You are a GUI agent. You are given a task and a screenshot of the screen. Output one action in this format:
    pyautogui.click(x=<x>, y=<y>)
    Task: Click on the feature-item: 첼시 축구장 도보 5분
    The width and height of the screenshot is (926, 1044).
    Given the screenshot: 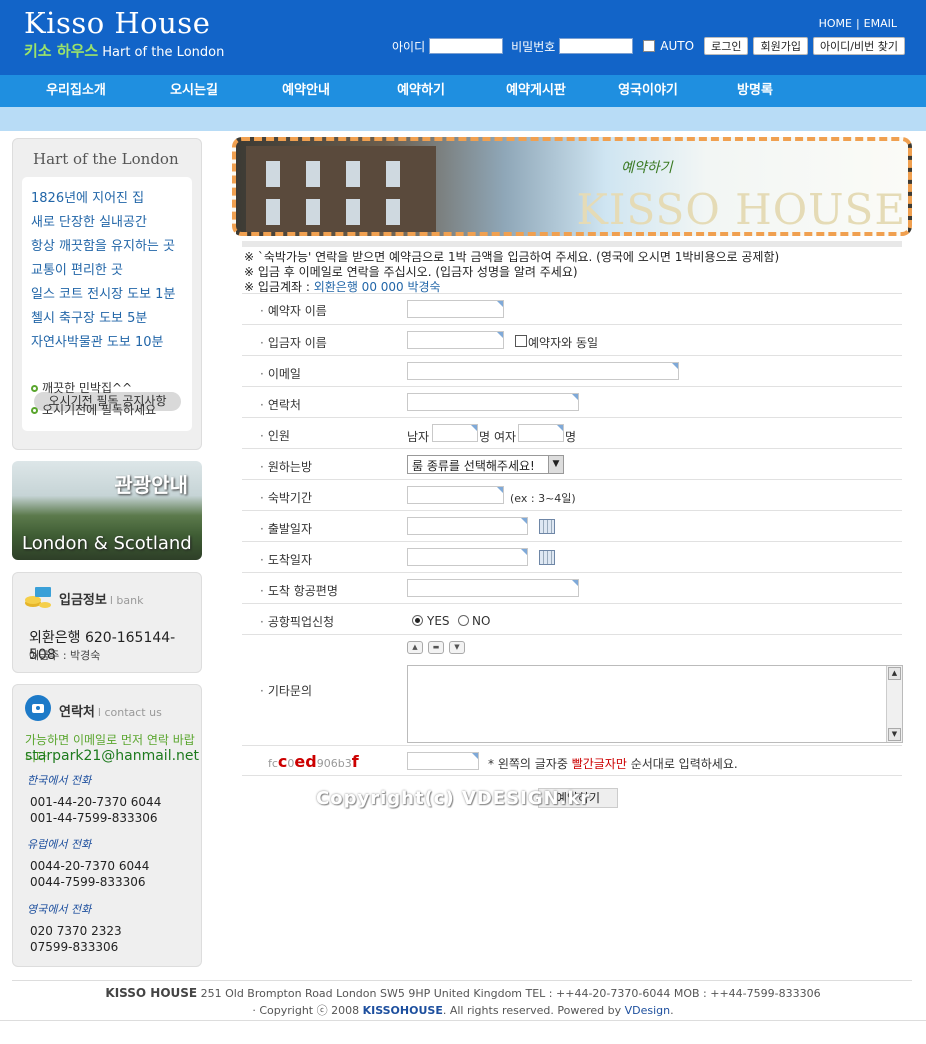 What is the action you would take?
    pyautogui.click(x=89, y=316)
    